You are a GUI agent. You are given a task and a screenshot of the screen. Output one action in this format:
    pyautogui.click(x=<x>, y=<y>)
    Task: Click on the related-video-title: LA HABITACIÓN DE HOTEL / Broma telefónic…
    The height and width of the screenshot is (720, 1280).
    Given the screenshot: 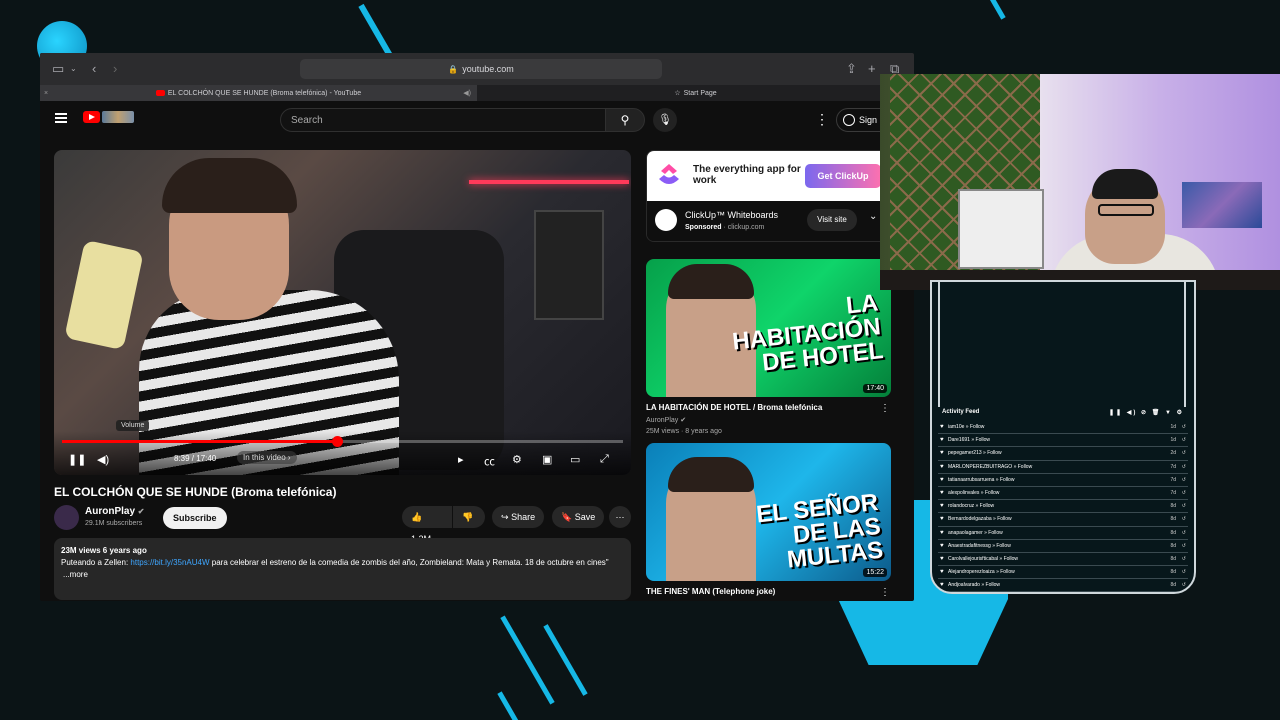 What is the action you would take?
    pyautogui.click(x=734, y=407)
    